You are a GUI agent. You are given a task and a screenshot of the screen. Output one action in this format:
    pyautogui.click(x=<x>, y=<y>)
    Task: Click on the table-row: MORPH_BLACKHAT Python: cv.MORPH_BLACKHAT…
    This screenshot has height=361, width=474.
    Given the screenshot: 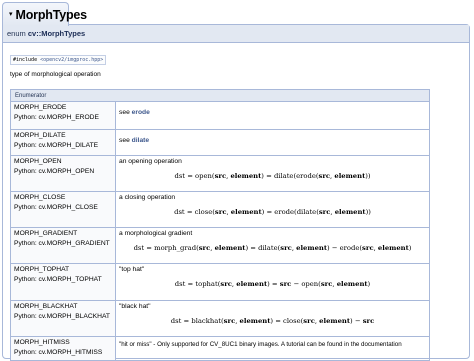 What is the action you would take?
    pyautogui.click(x=220, y=318)
    